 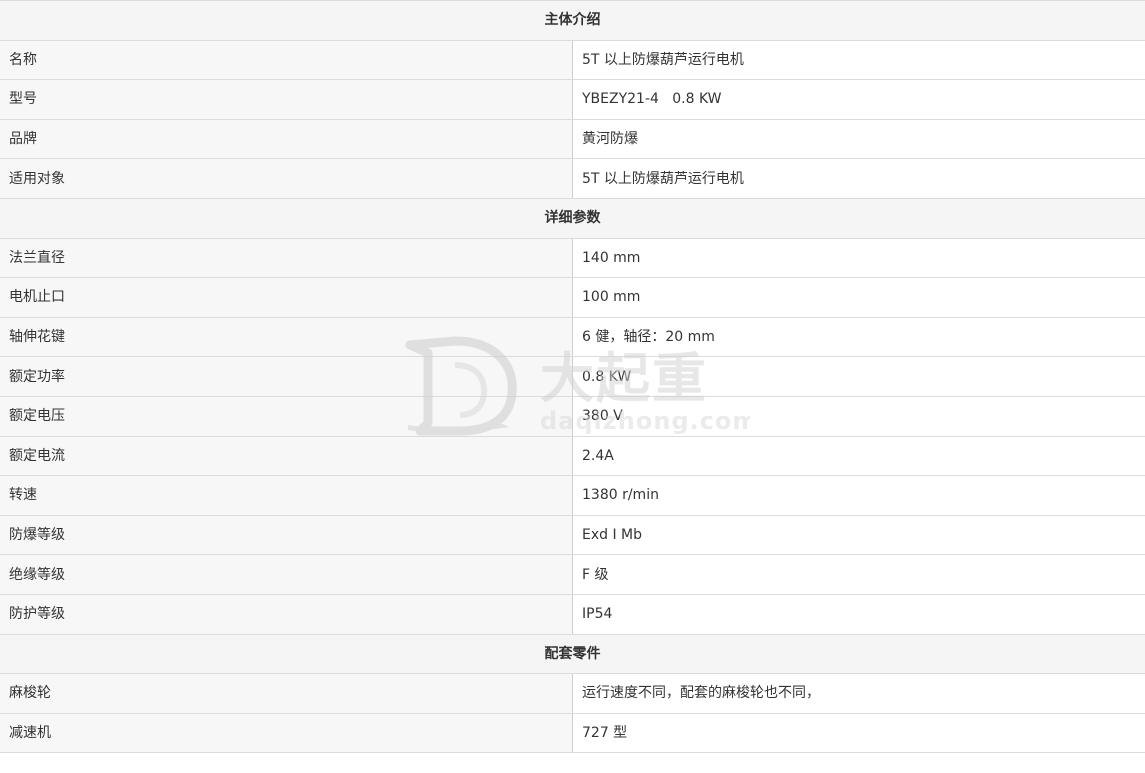 I want to click on table-row: 适用对象 5T 以上防爆葫芦运行电机, so click(x=572, y=178).